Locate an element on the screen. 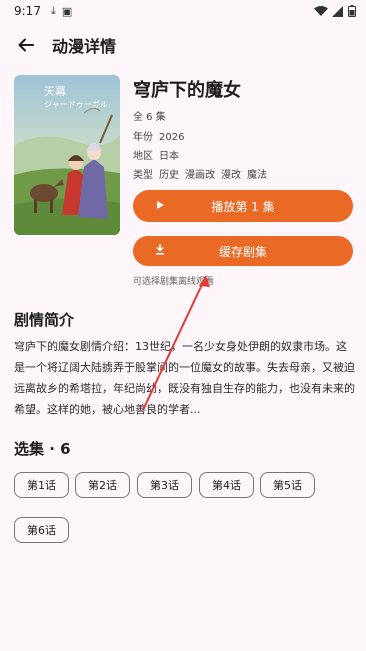  episode-chip-1: 第1话 is located at coordinates (41, 485).